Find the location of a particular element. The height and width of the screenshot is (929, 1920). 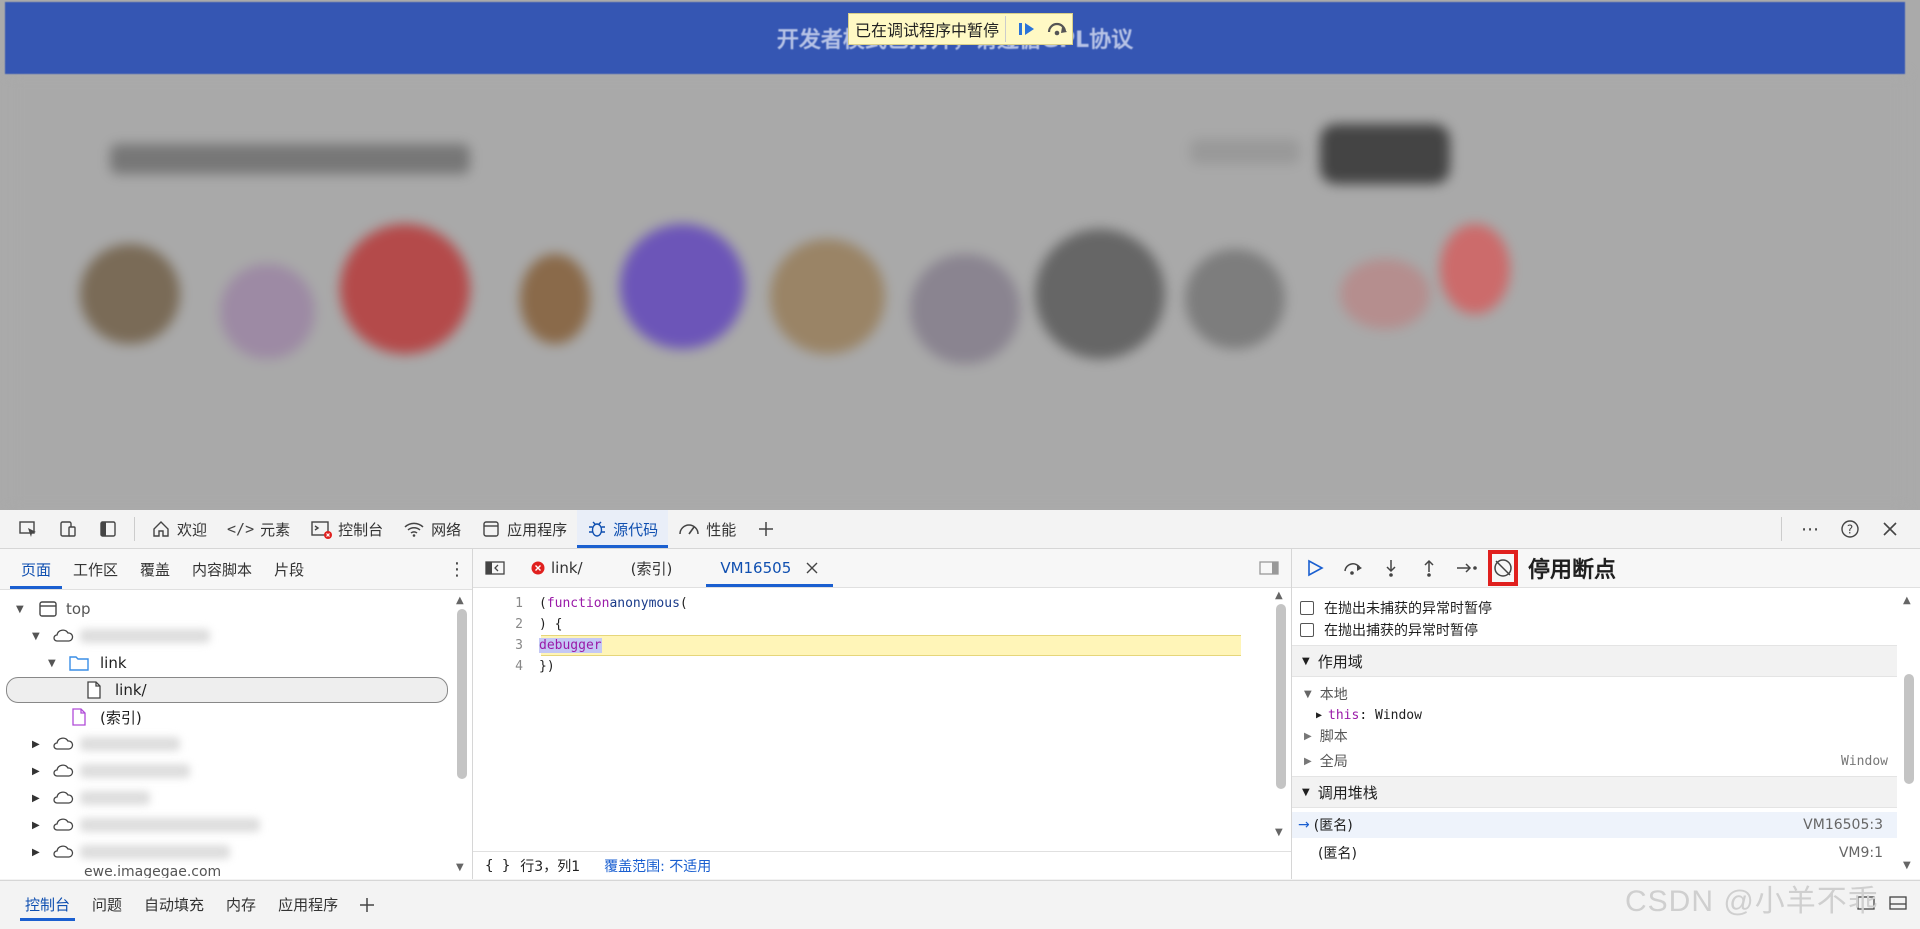

tab-elements-label: 元素 is located at coordinates (275, 529).